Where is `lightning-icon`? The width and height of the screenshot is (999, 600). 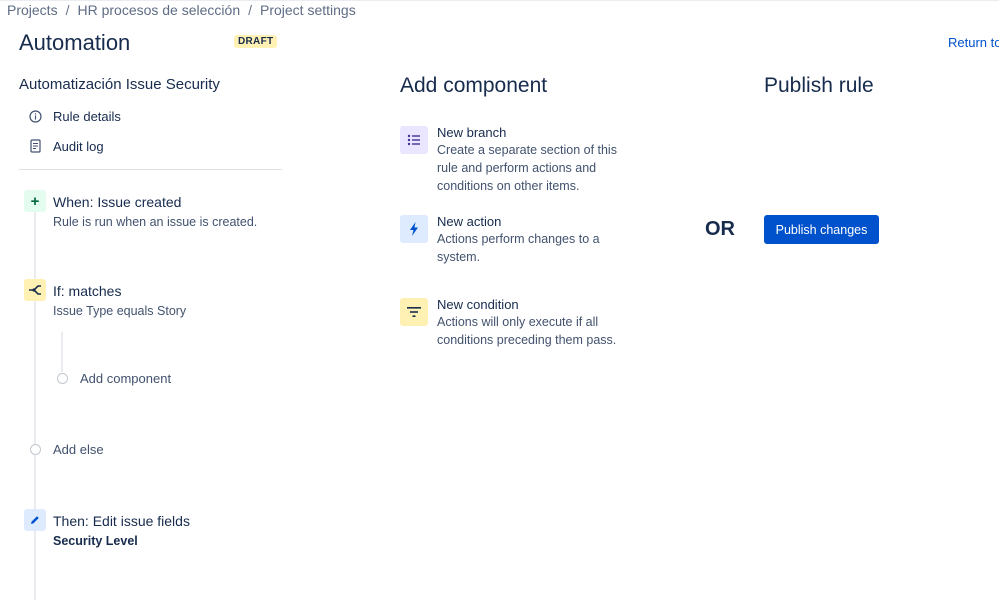 lightning-icon is located at coordinates (414, 229).